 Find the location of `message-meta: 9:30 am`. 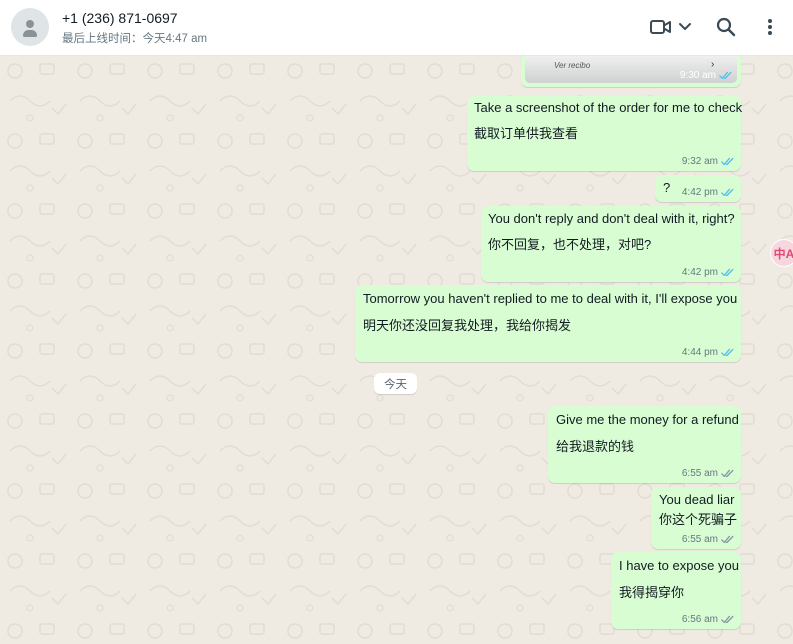

message-meta: 9:30 am is located at coordinates (706, 75).